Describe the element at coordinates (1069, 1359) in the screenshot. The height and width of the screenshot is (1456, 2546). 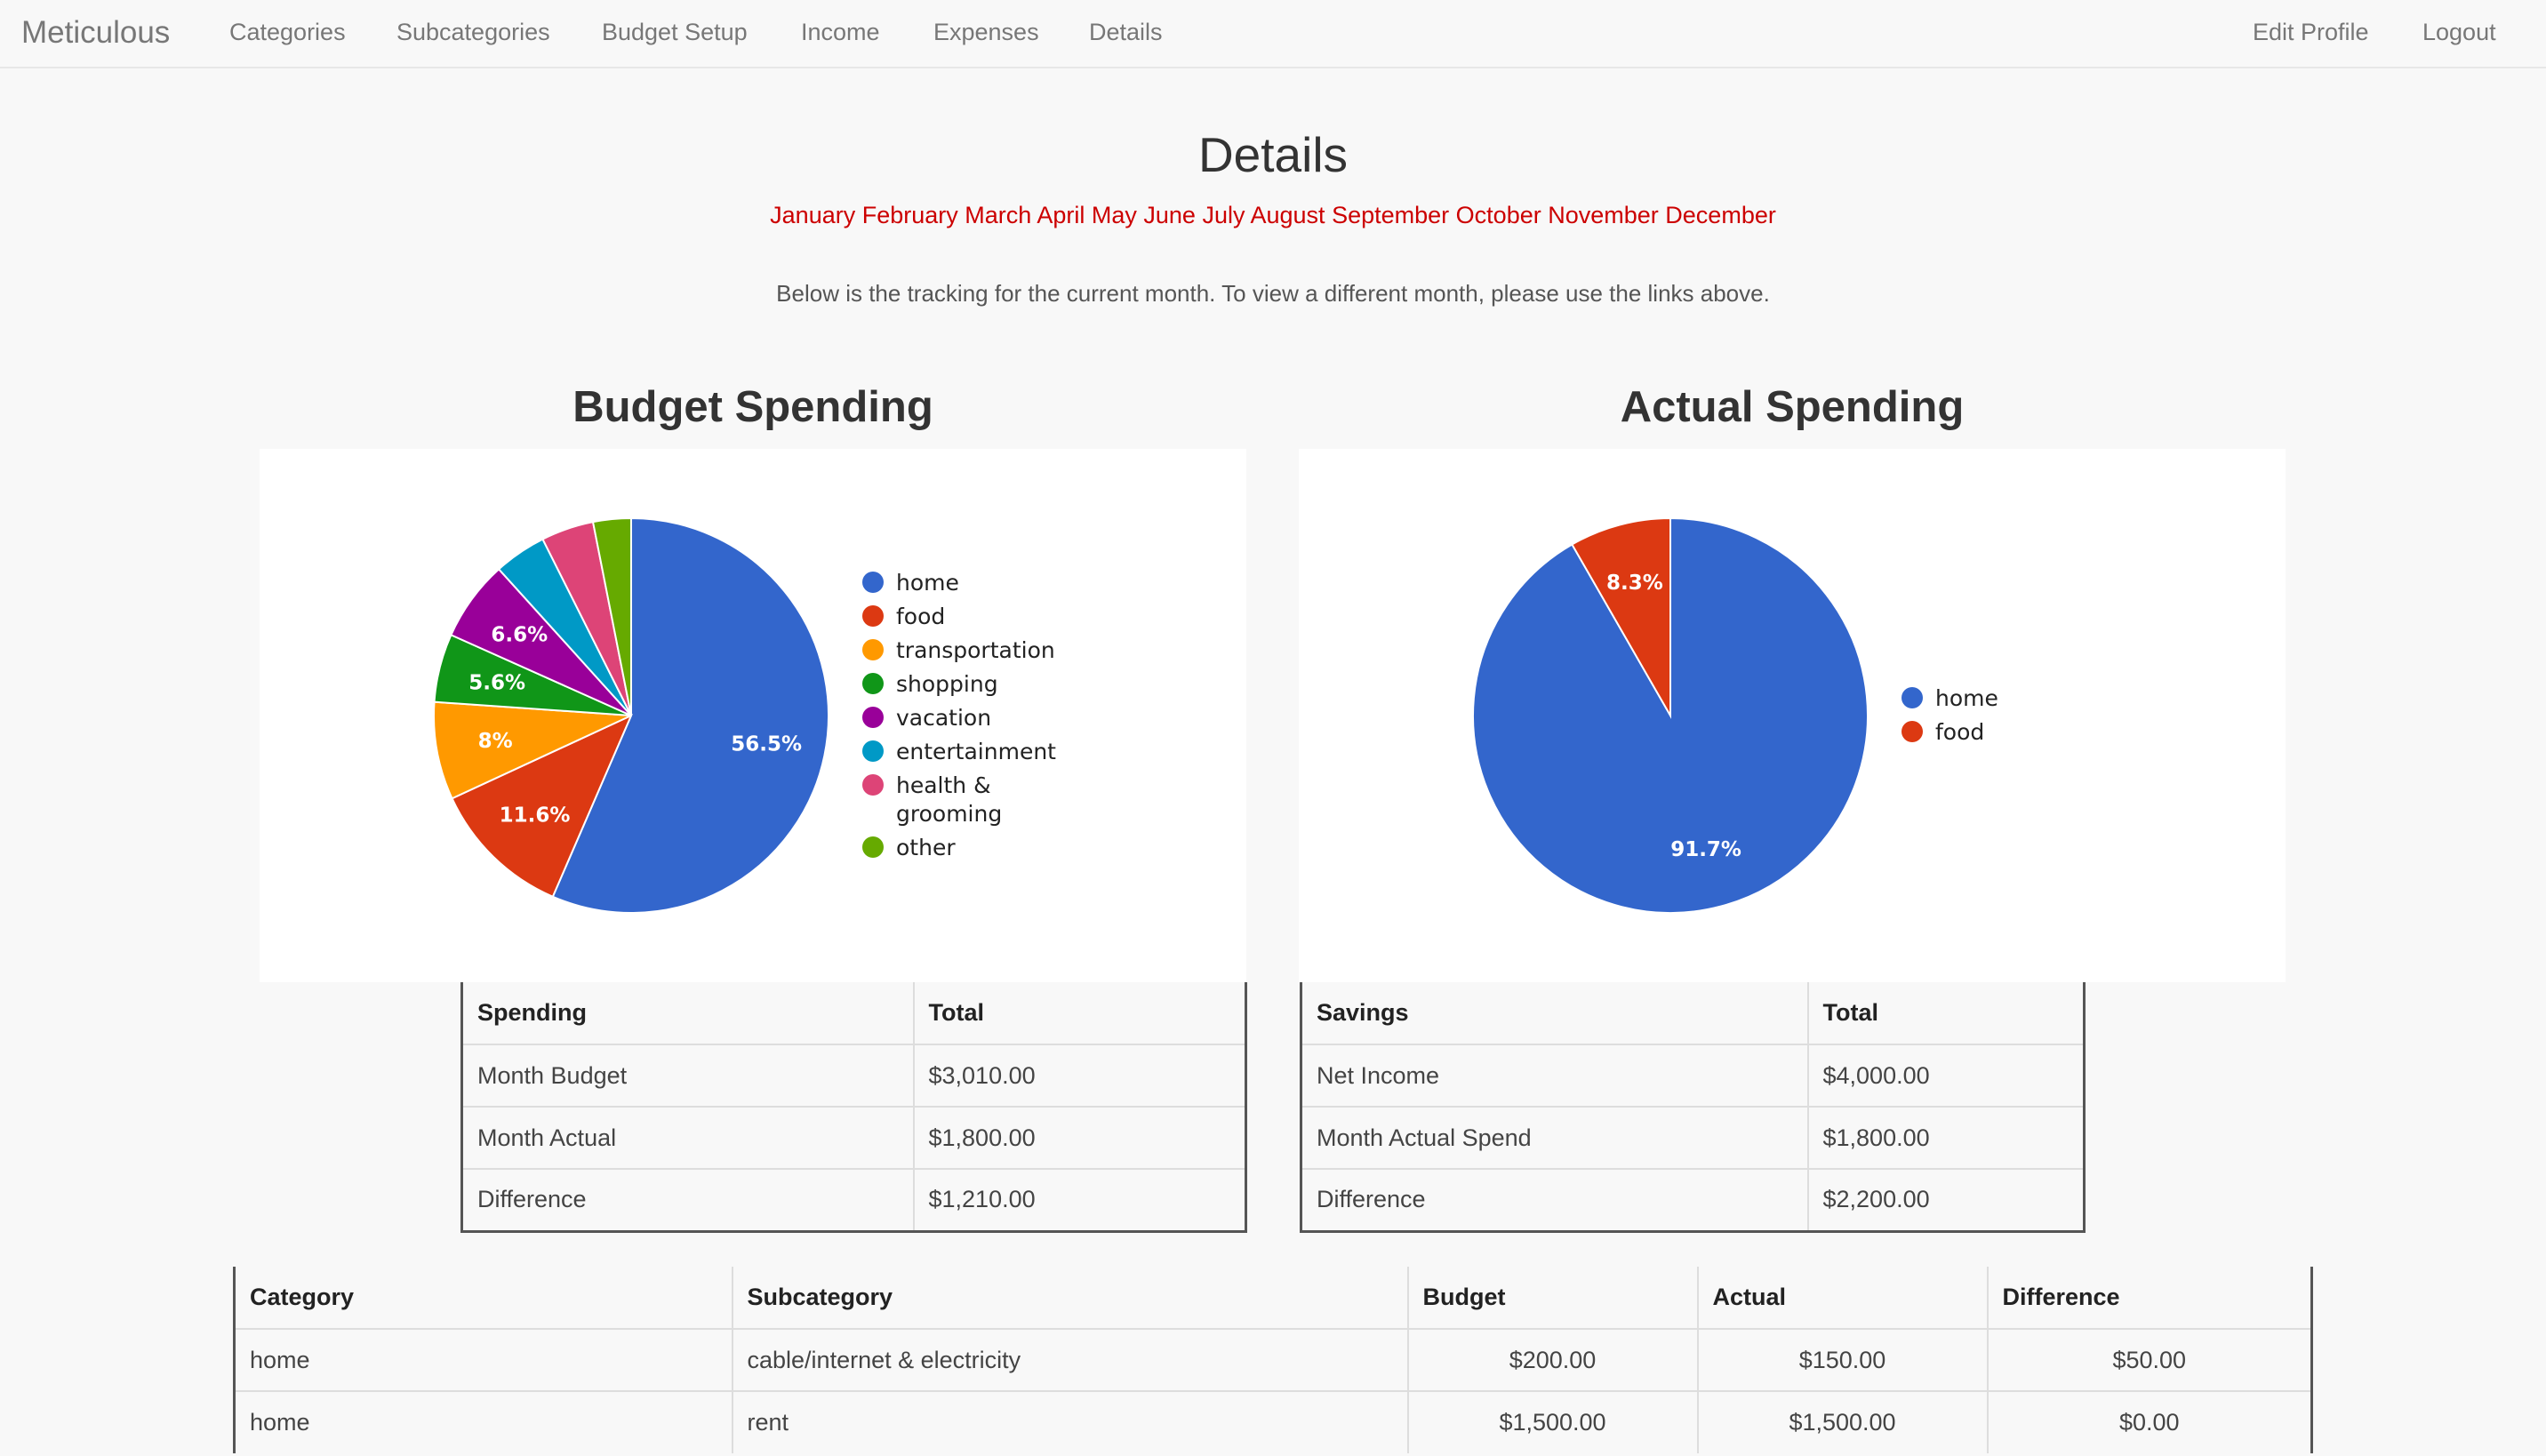
I see `cell-subcategory: cable/internet & electricity` at that location.